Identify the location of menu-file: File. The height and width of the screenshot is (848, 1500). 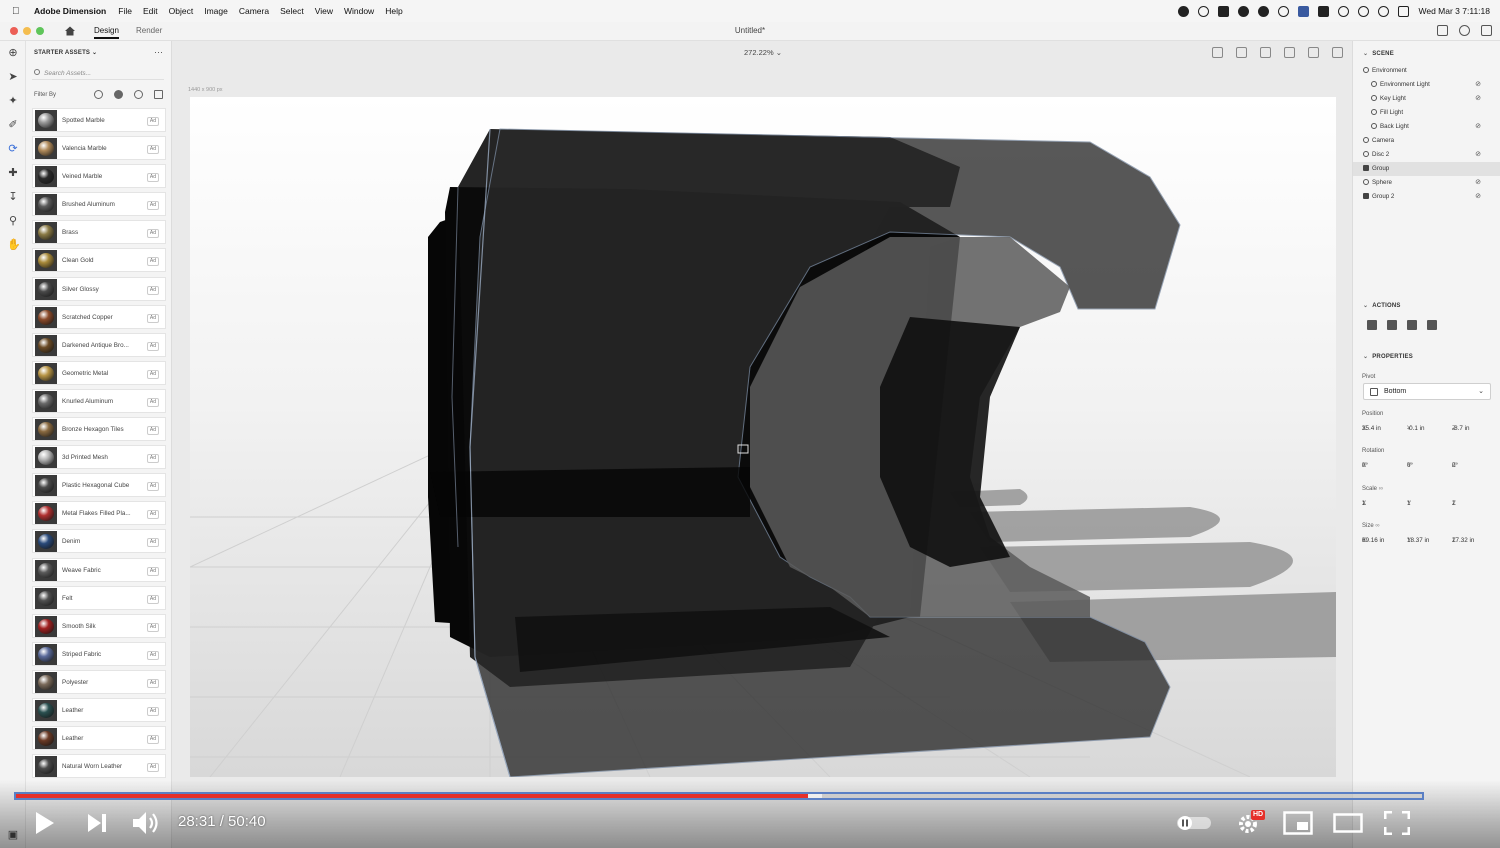
(125, 11).